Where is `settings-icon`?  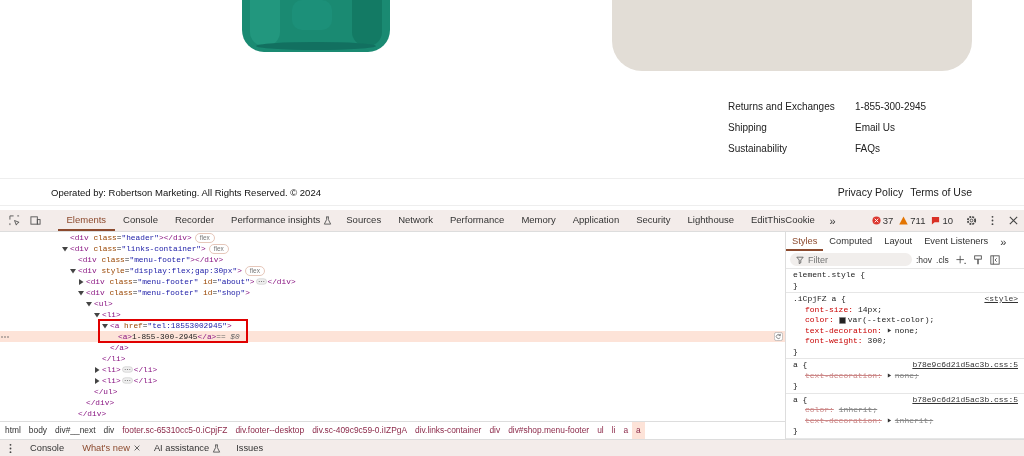 settings-icon is located at coordinates (971, 220).